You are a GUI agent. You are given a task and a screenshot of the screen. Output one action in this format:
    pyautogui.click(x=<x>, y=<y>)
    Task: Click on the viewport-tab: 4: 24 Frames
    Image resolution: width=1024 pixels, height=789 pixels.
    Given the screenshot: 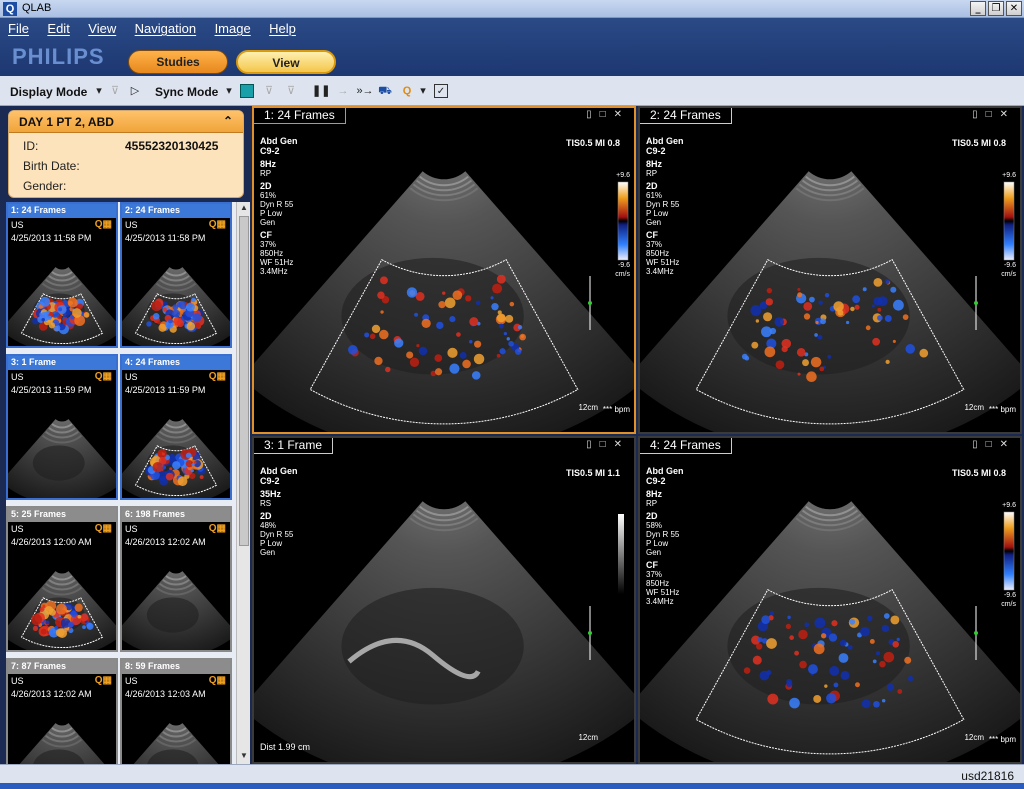 What is the action you would take?
    pyautogui.click(x=686, y=446)
    